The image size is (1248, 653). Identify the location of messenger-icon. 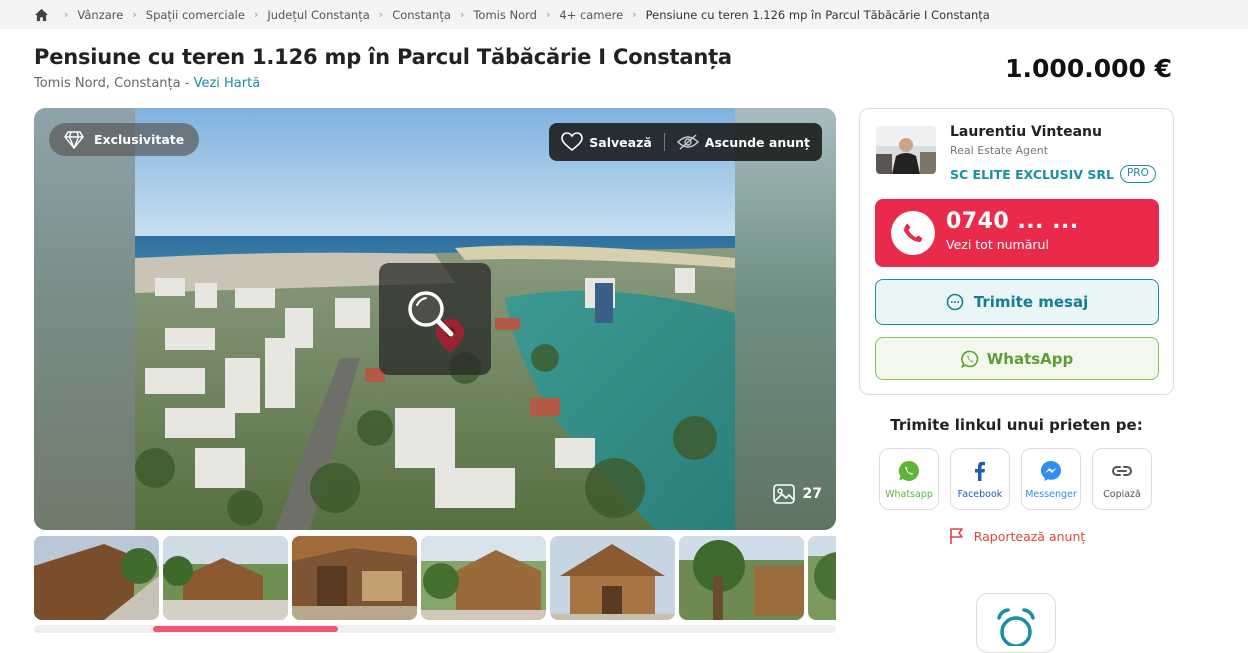
(1051, 470).